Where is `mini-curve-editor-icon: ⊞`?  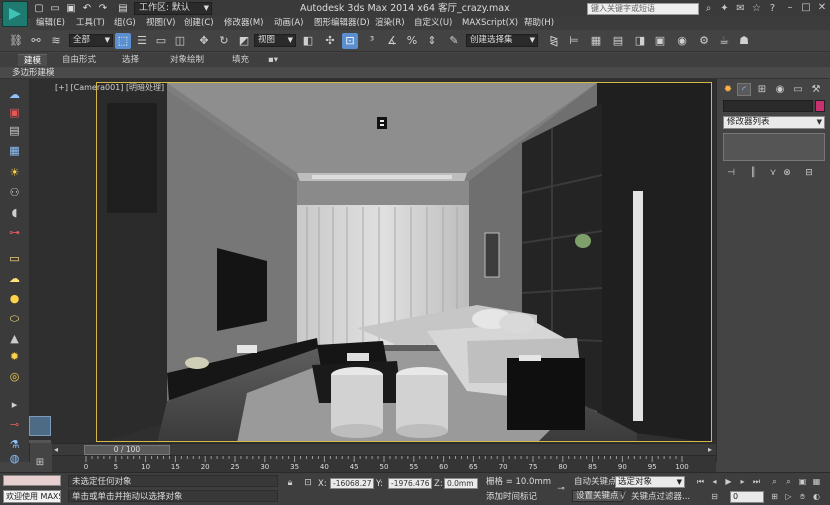 mini-curve-editor-icon: ⊞ is located at coordinates (40, 463).